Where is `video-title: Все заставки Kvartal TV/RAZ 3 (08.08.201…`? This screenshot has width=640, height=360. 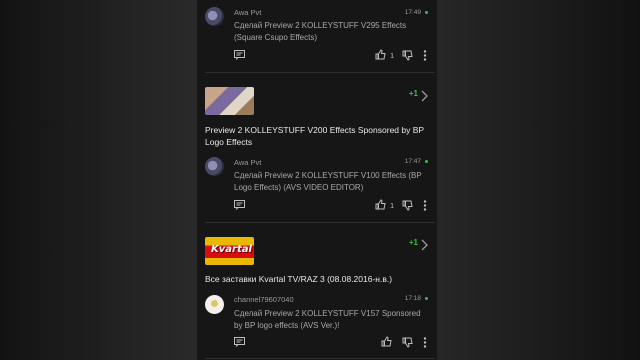
video-title: Все заставки Kvartal TV/RAZ 3 (08.08.201… is located at coordinates (319, 279).